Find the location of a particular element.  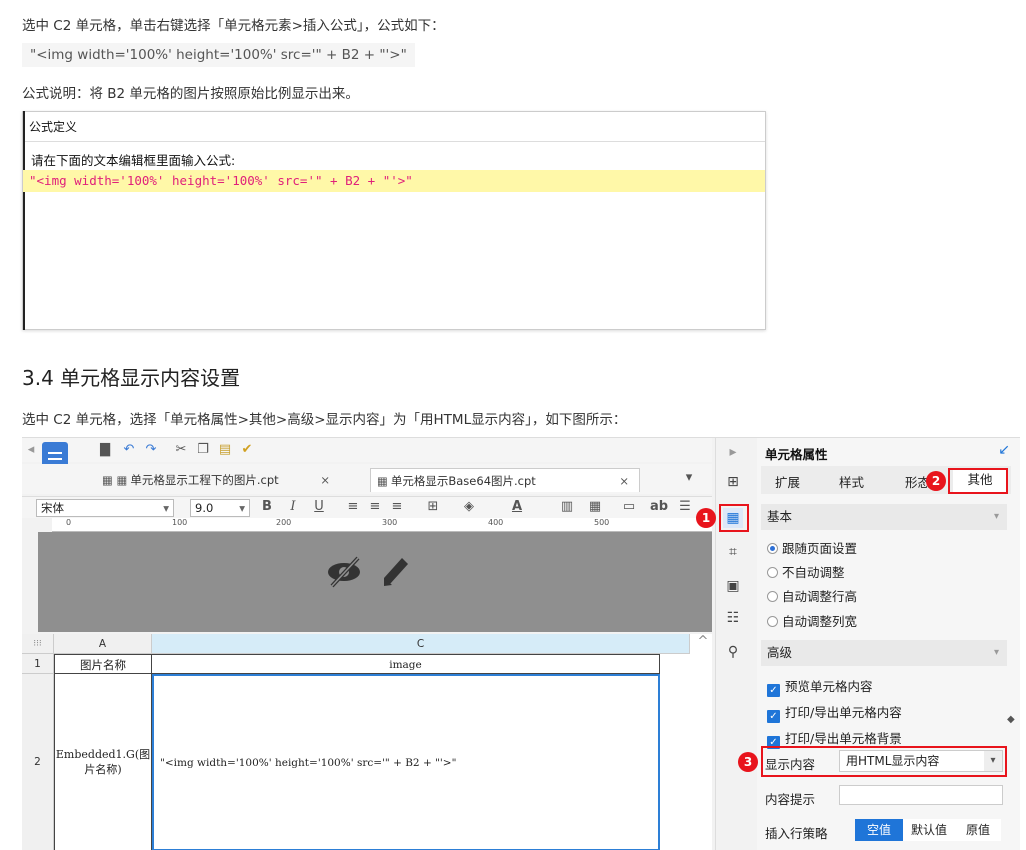

scroll-up-icon: ^ is located at coordinates (703, 642).